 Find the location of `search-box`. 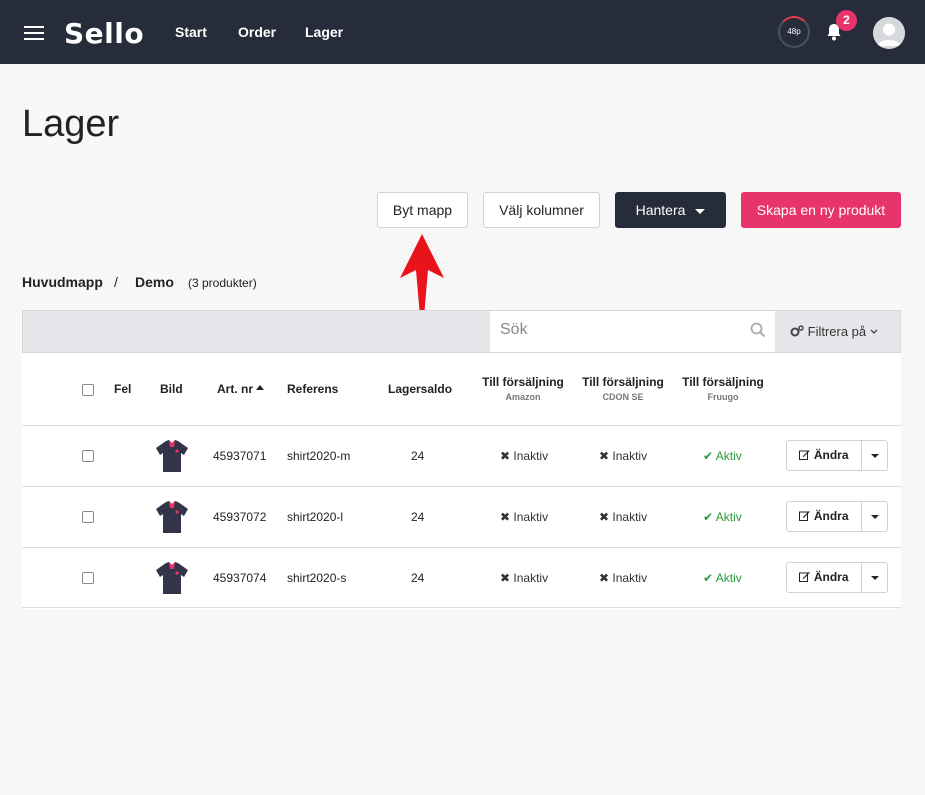

search-box is located at coordinates (632, 331).